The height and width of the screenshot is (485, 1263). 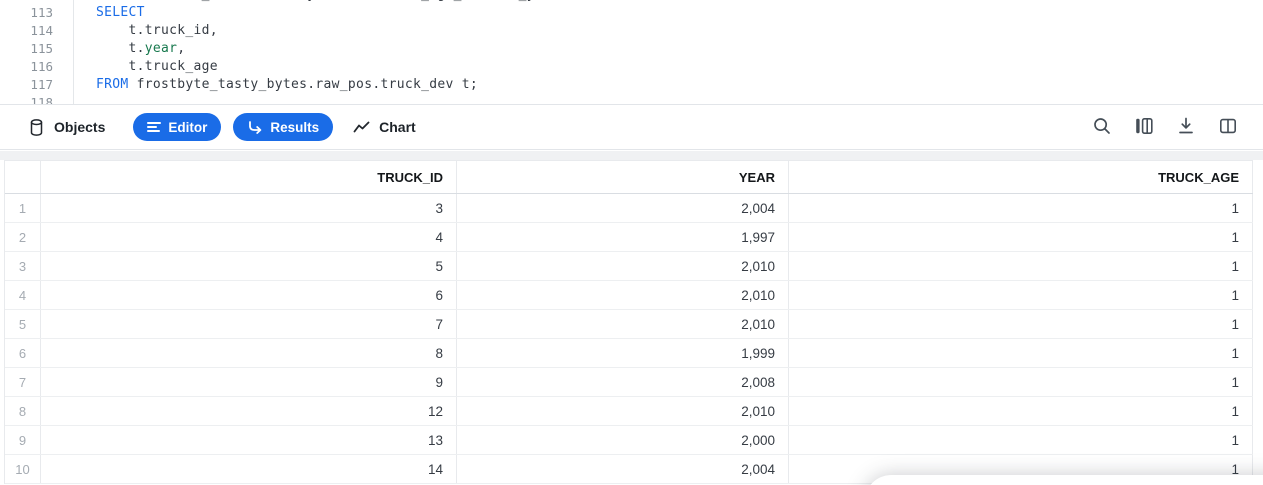 I want to click on download-icon, so click(x=1186, y=127).